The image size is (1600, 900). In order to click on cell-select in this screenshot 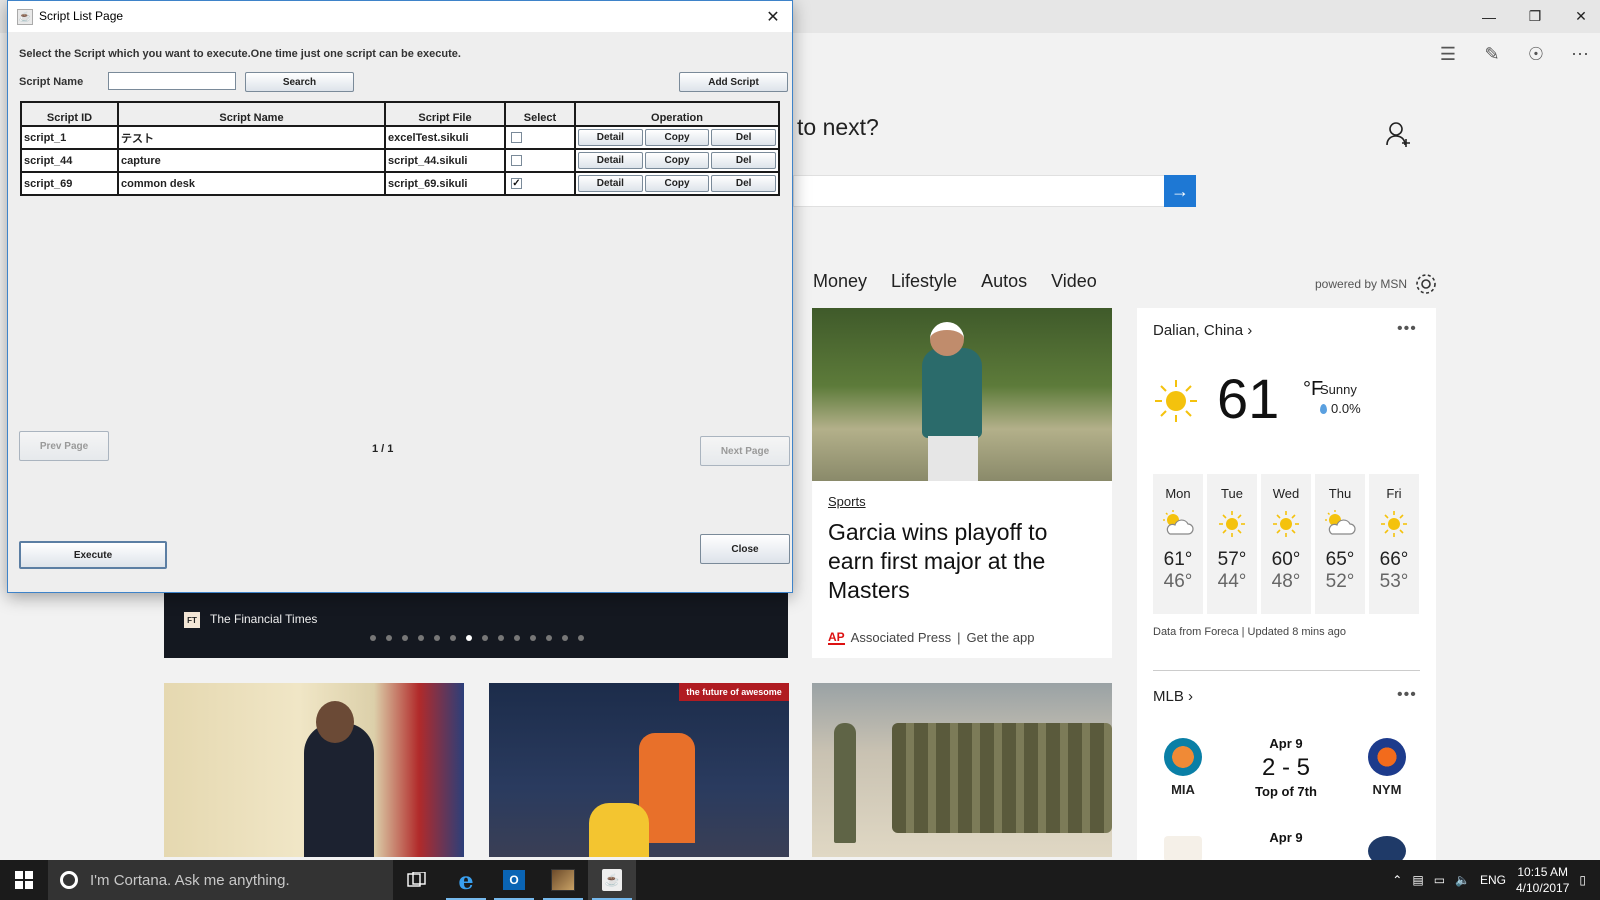, I will do `click(540, 137)`.